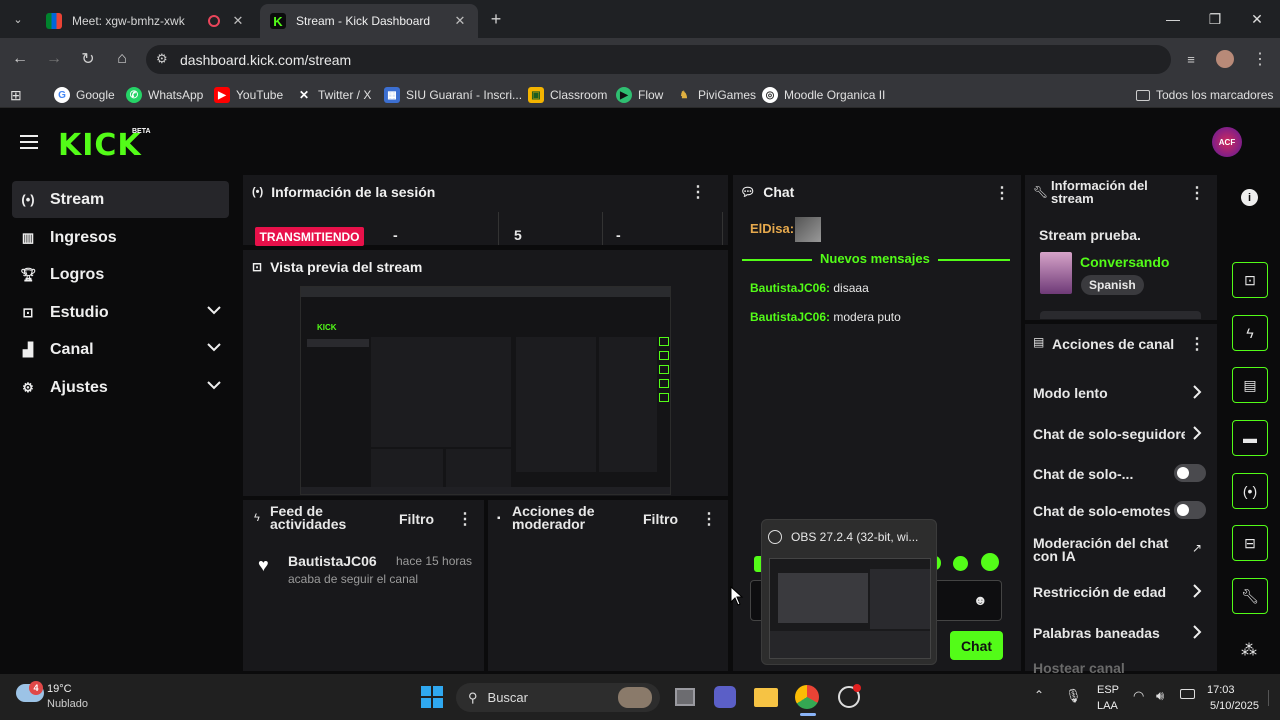 The image size is (1280, 720). I want to click on new-messages-label: Nuevos mensajes, so click(875, 258).